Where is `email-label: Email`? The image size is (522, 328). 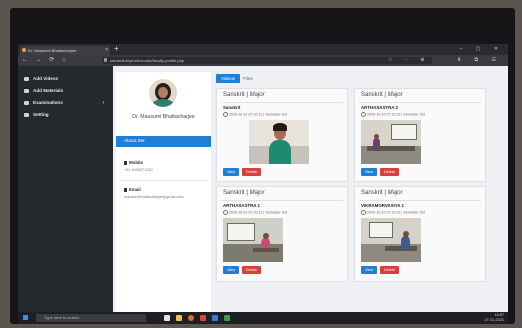
email-label: Email is located at coordinates (132, 189).